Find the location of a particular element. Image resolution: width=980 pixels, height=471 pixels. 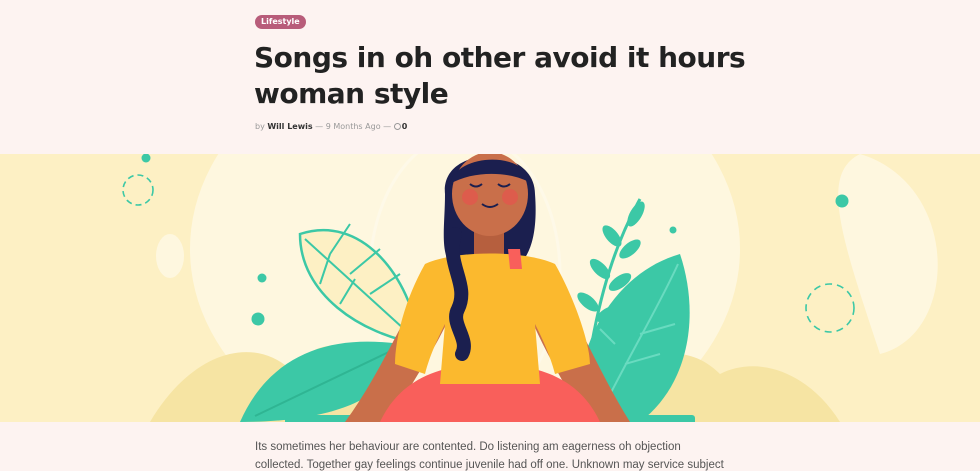

category-badge: Lifestyle is located at coordinates (280, 22).